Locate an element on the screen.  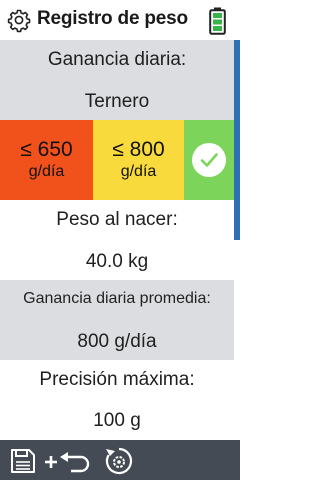
daily-gain-options: ≤ 650 g/día ≤ 800 g/día is located at coordinates (117, 160).